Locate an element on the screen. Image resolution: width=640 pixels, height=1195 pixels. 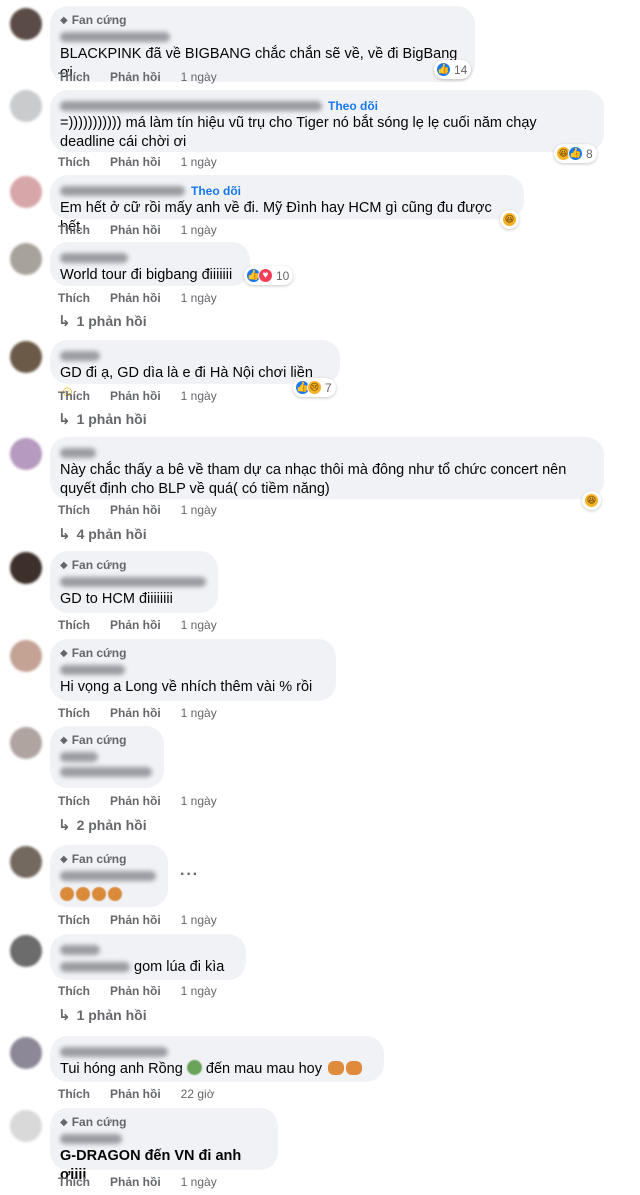
reactions-summary: 👍 14 is located at coordinates (453, 69).